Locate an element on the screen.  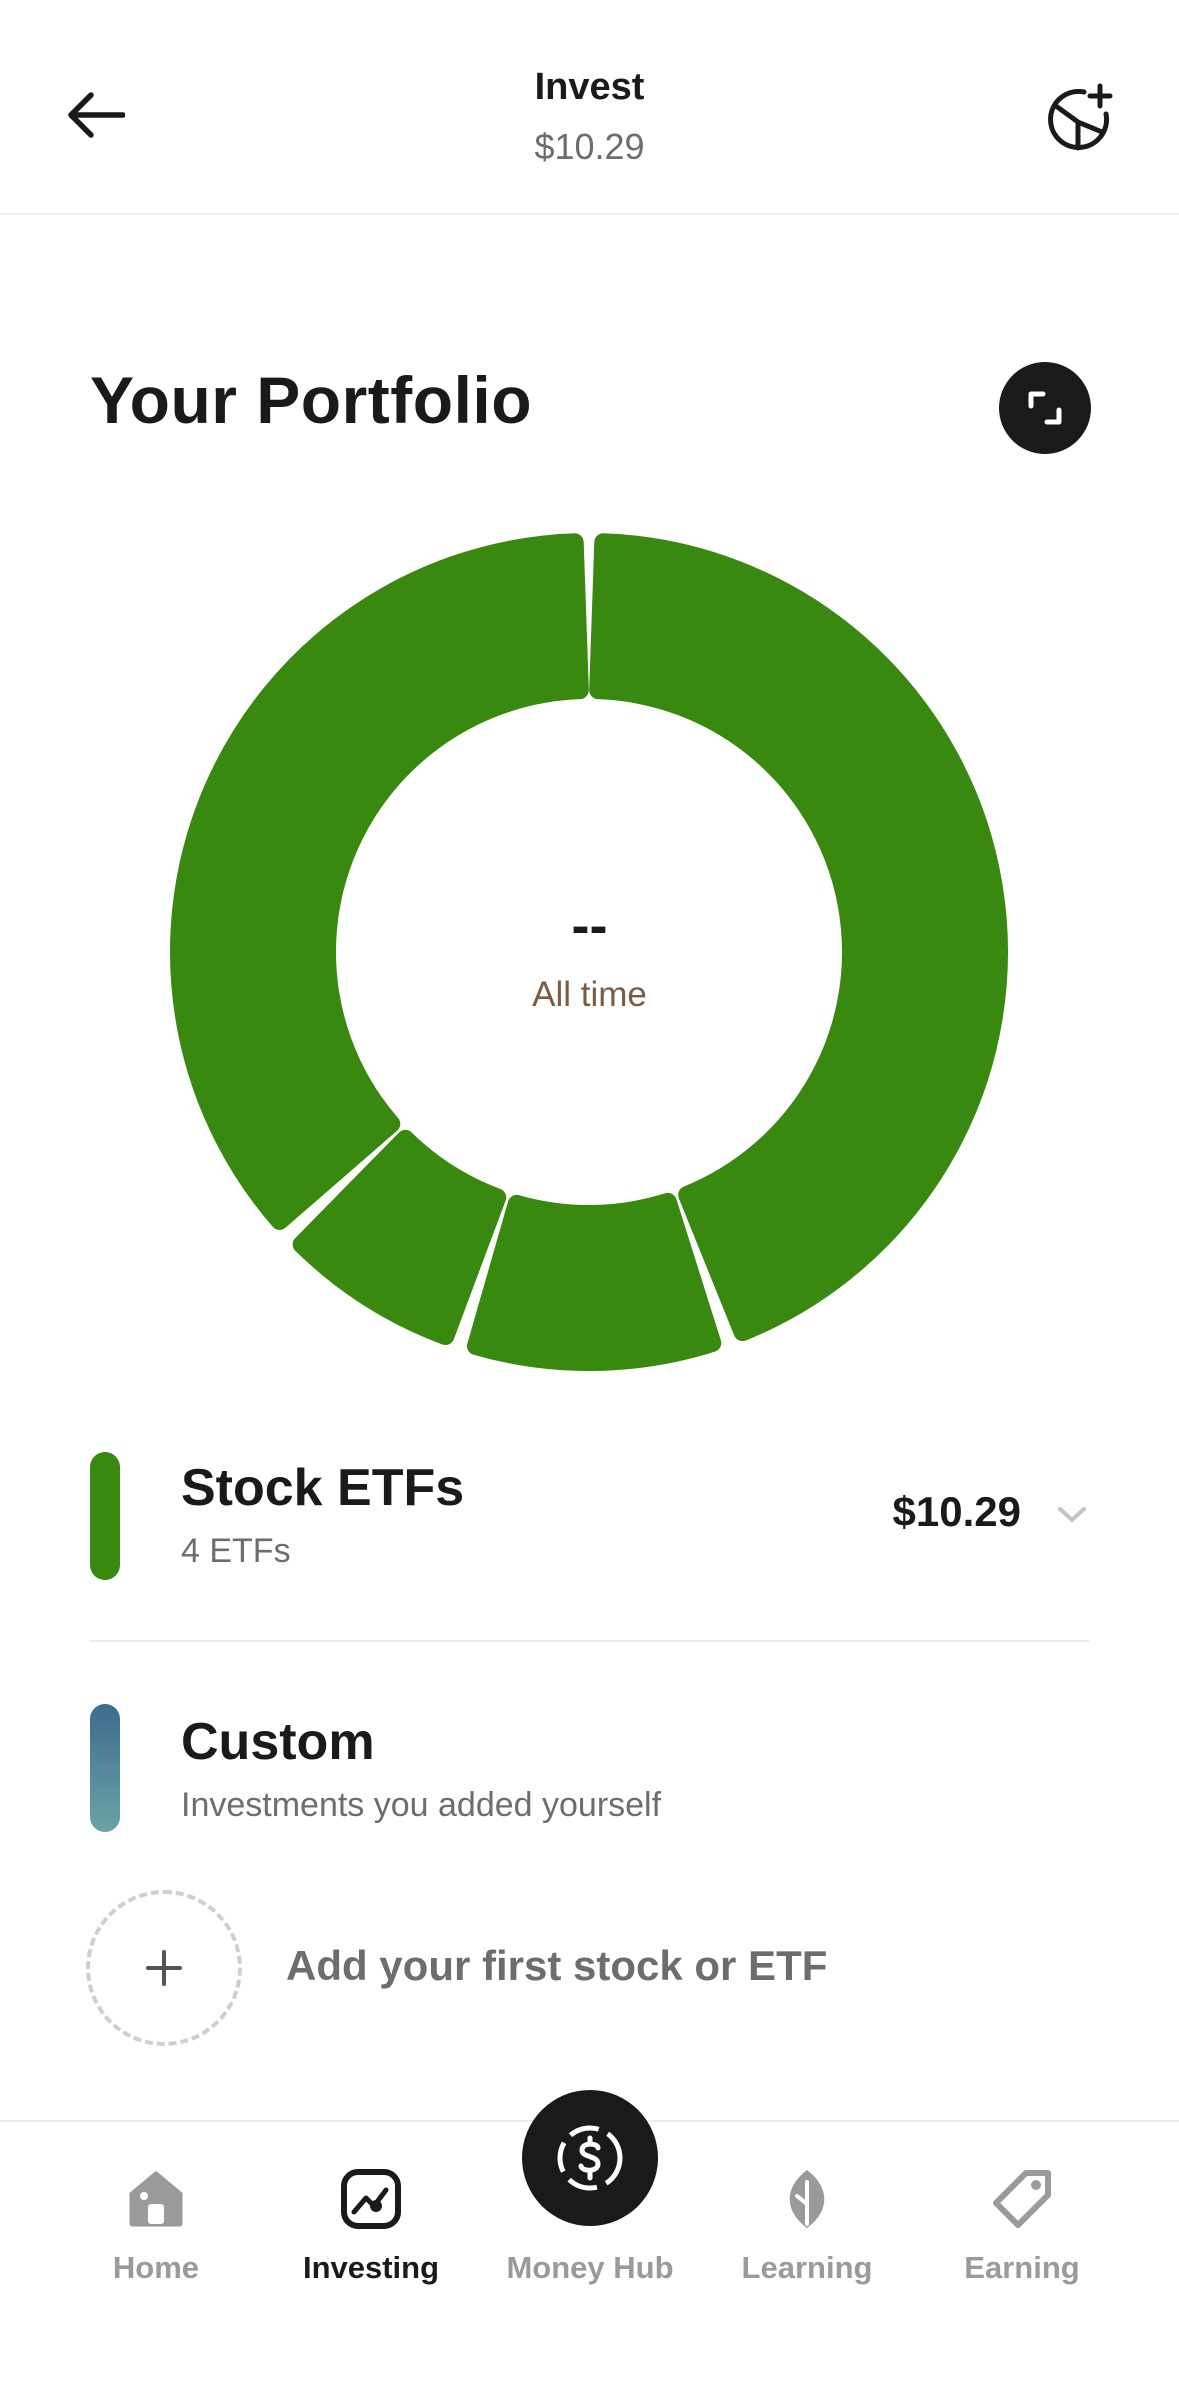
header-title: Invest is located at coordinates (589, 87).